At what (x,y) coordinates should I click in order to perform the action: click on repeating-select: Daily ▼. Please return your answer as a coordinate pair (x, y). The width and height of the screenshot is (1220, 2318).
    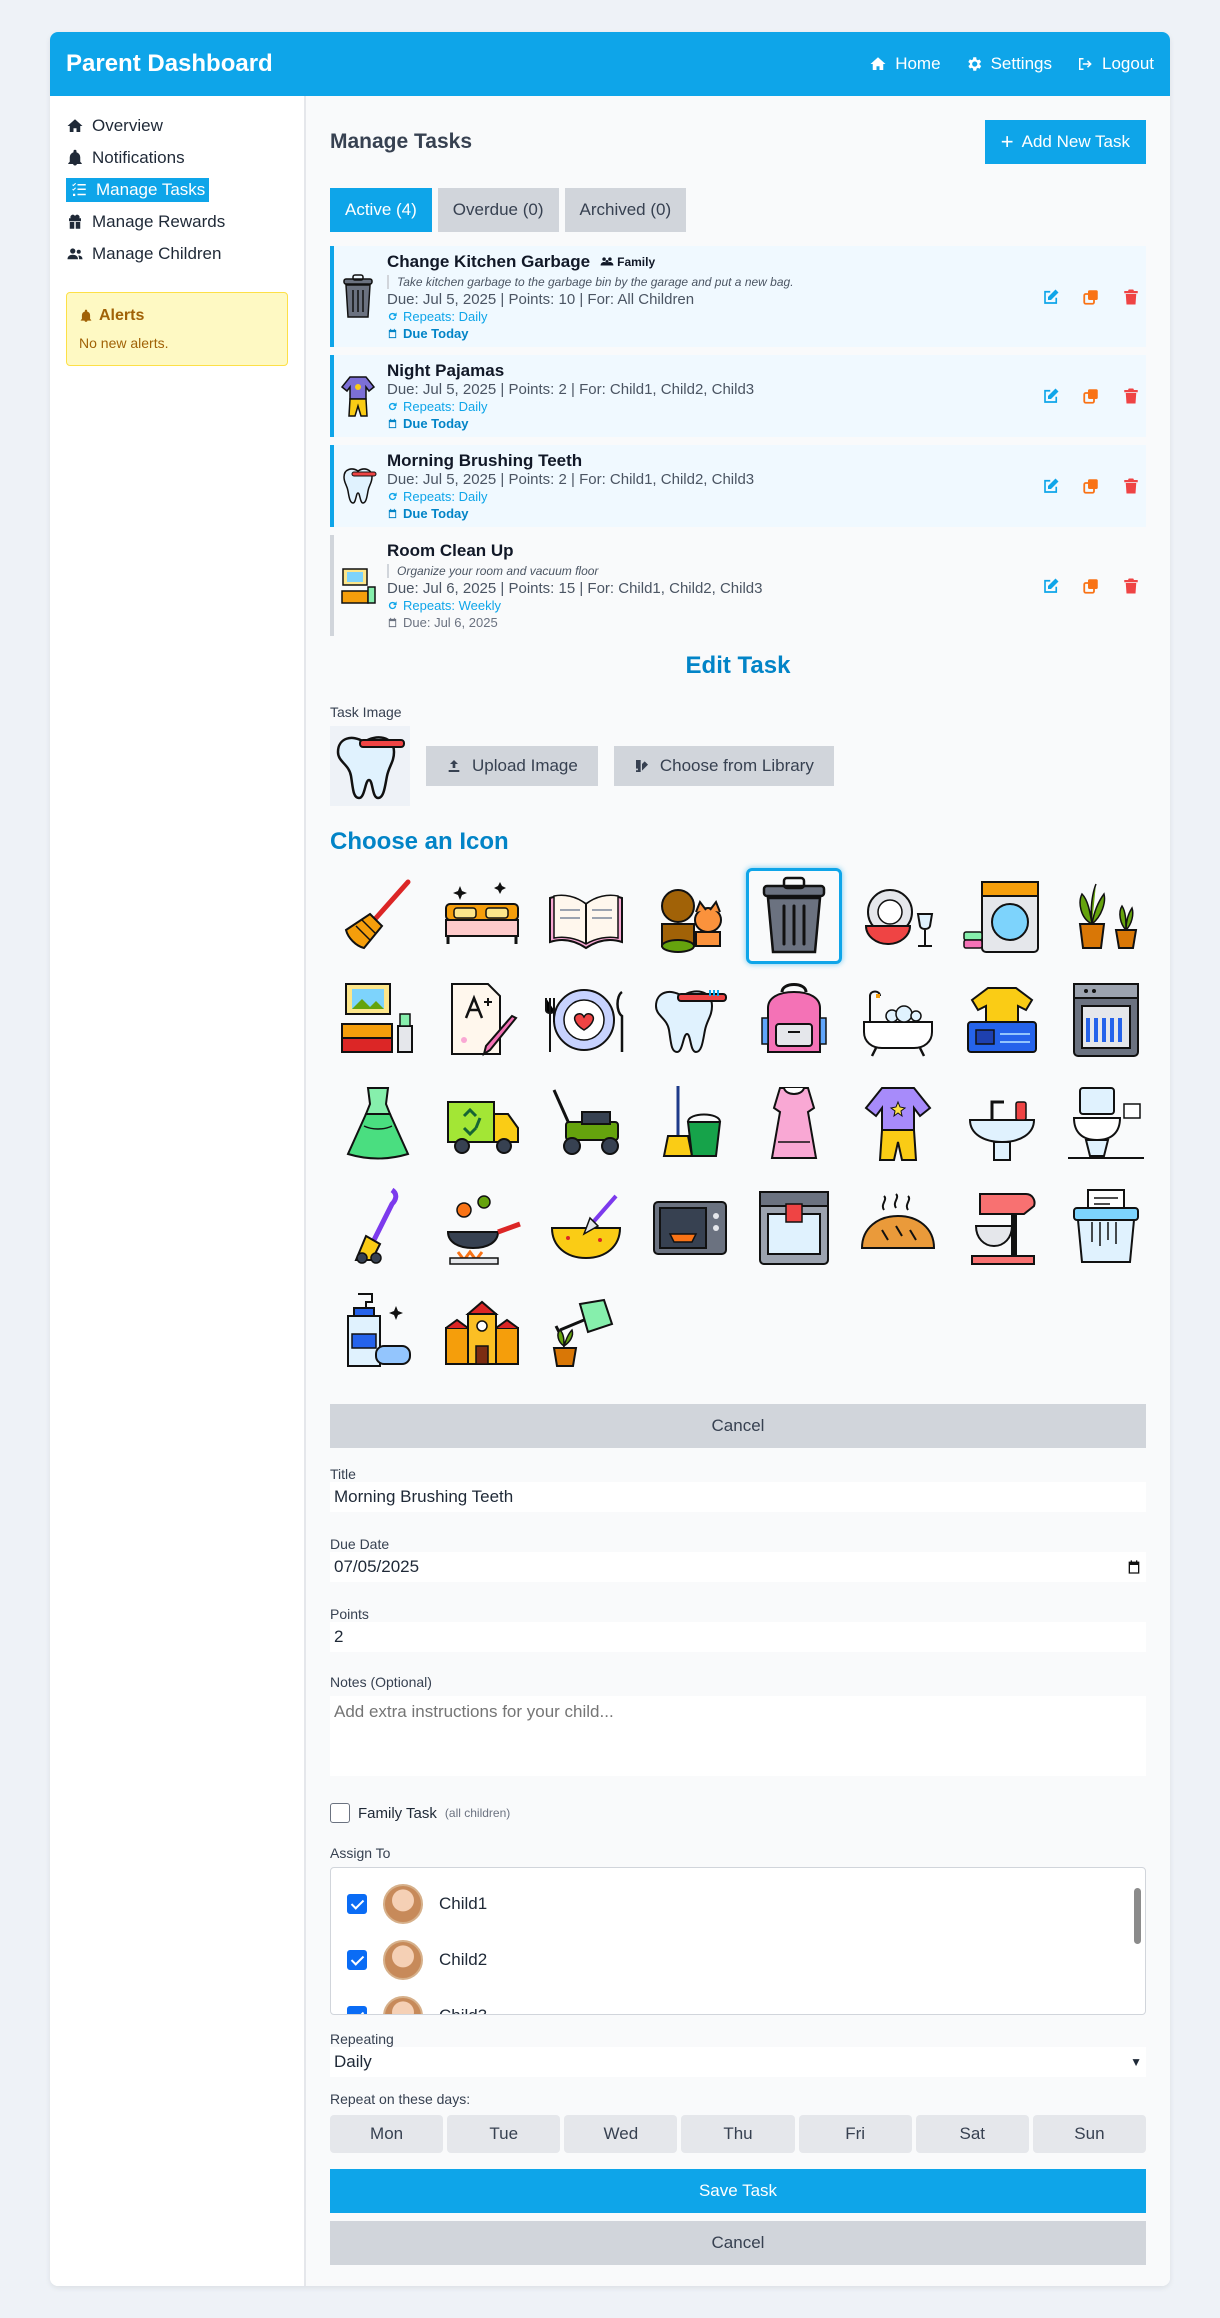
    Looking at the image, I should click on (738, 2062).